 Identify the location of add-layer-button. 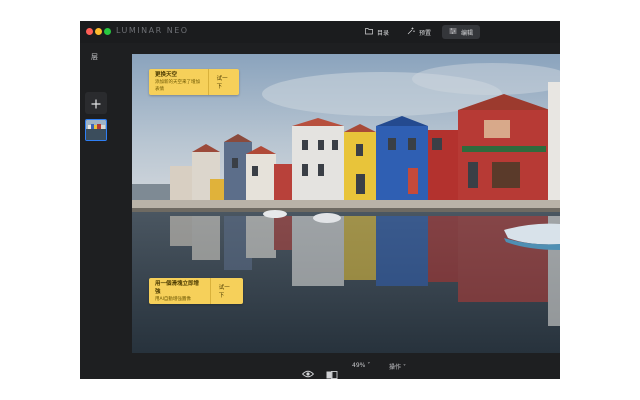
(96, 103).